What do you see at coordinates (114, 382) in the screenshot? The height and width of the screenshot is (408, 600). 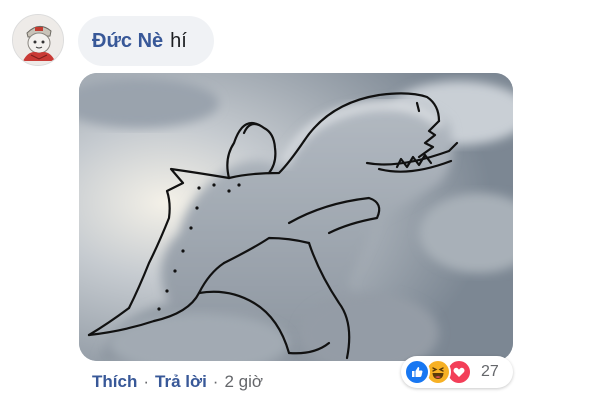 I see `like-link: Thích` at bounding box center [114, 382].